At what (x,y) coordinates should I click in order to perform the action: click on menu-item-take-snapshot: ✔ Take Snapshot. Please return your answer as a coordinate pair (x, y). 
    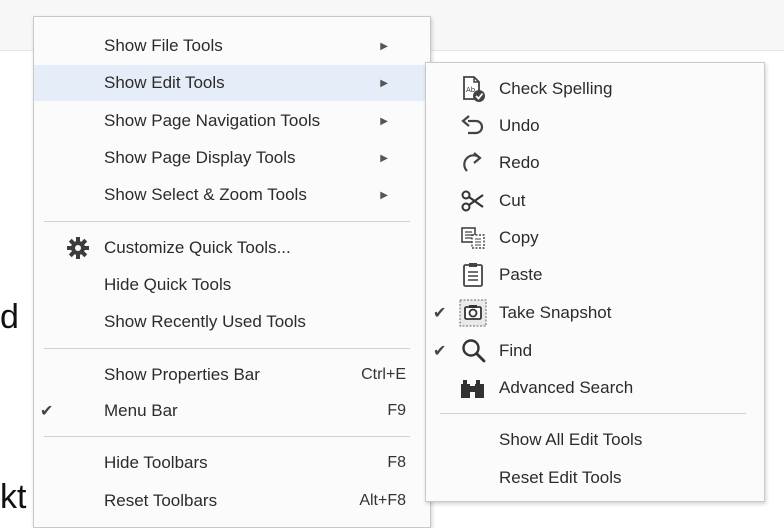
    Looking at the image, I should click on (595, 313).